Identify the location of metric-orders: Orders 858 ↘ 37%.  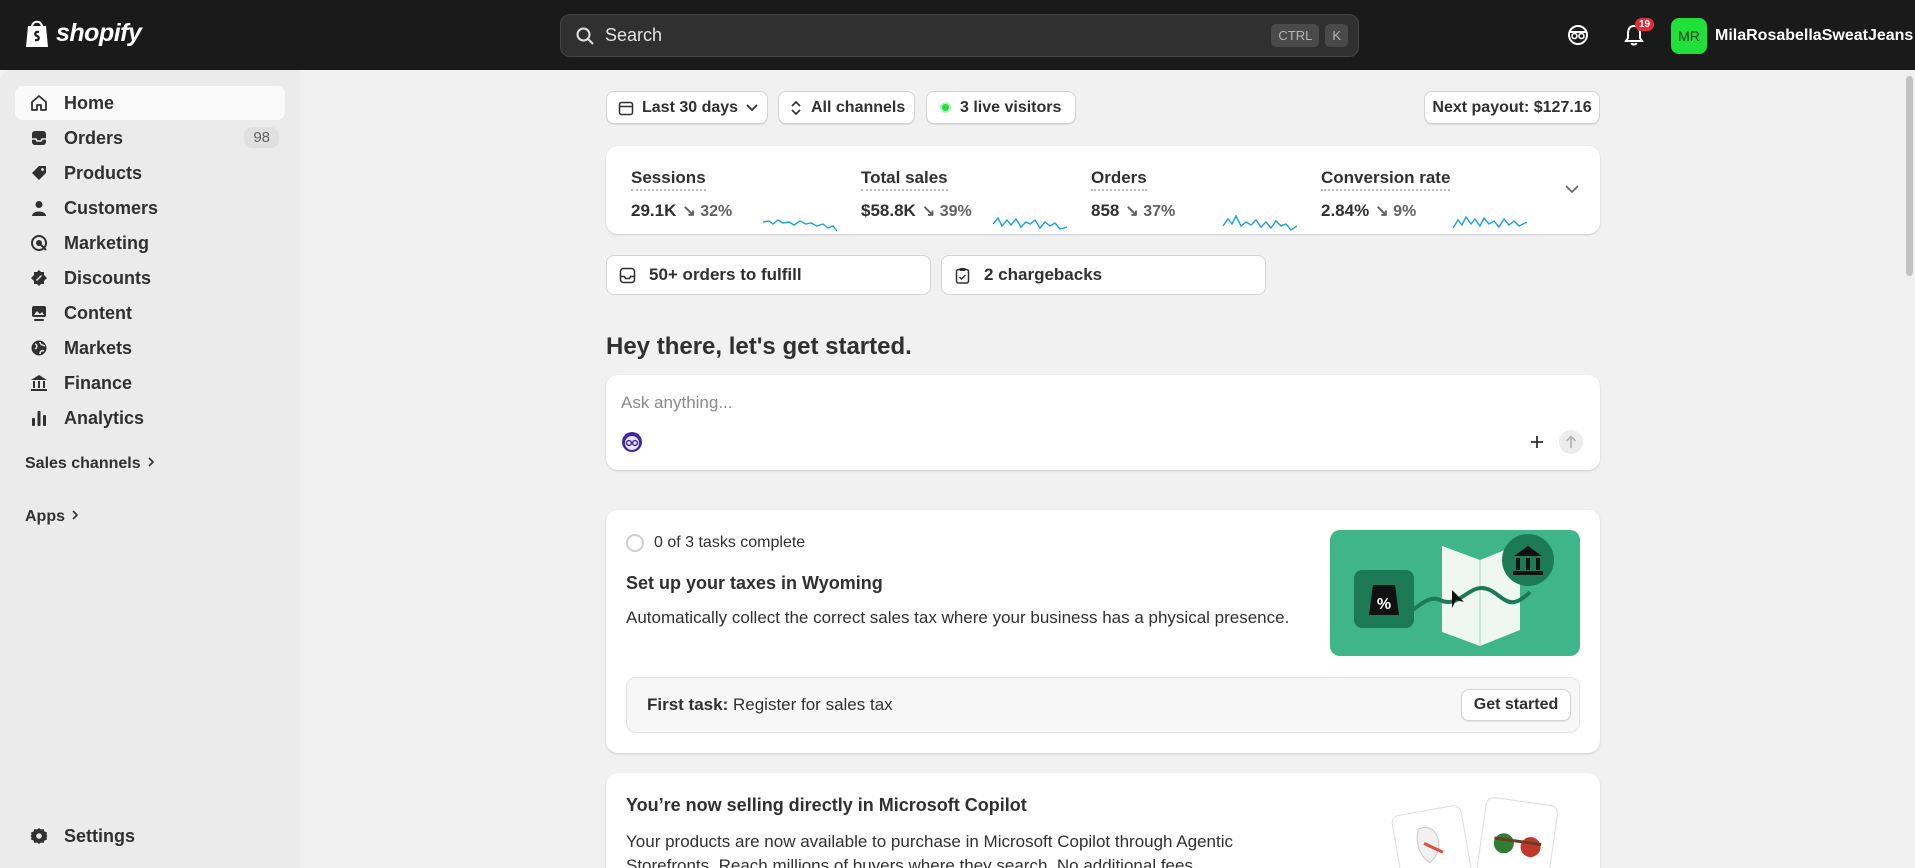
(1196, 199).